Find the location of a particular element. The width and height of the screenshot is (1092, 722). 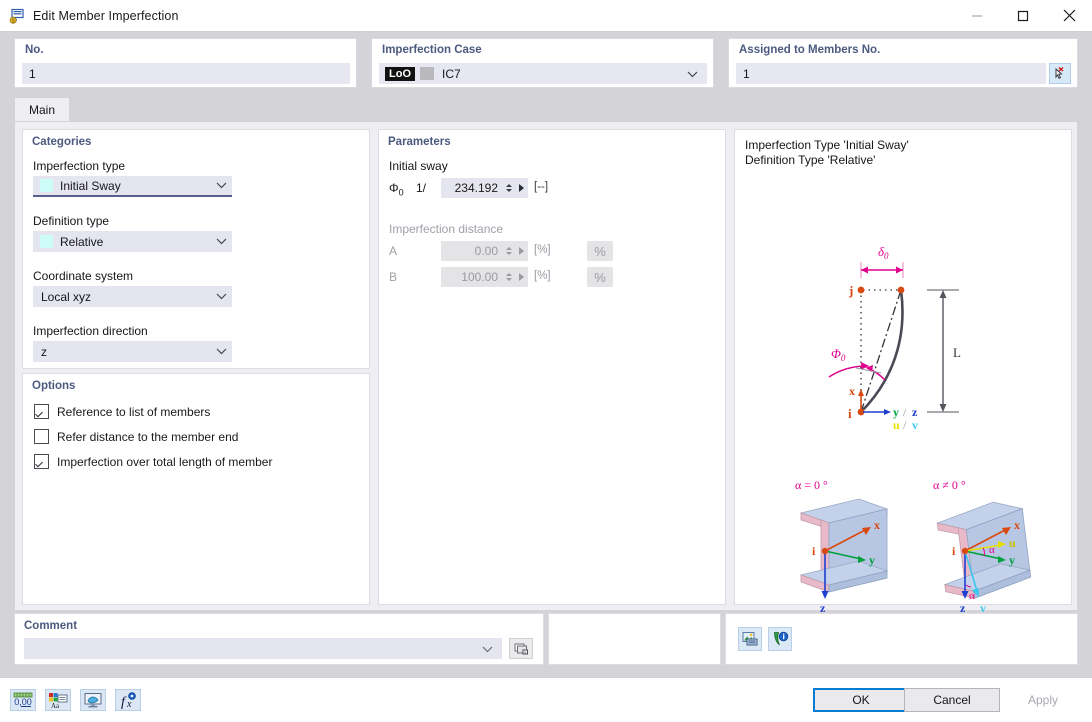

options-title: Options is located at coordinates (54, 386).